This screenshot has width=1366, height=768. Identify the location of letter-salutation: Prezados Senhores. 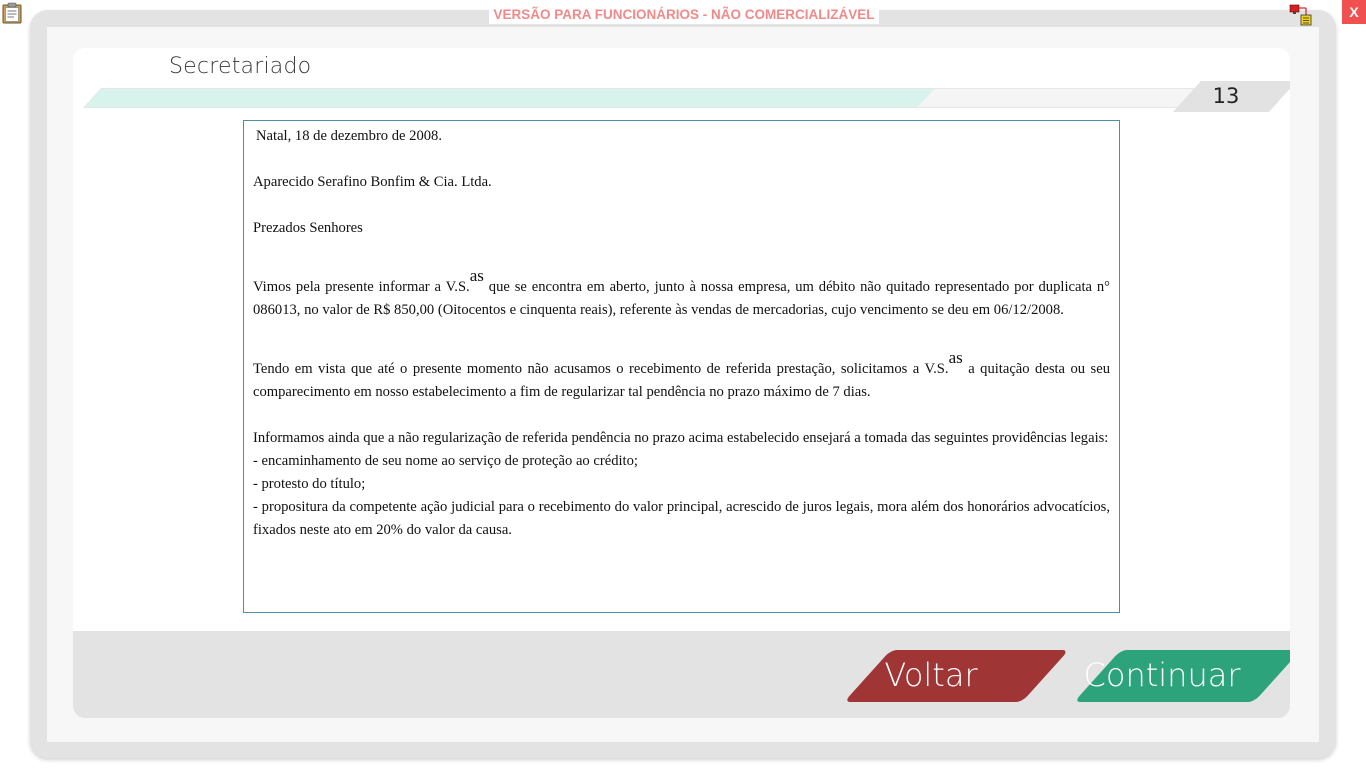
(308, 228).